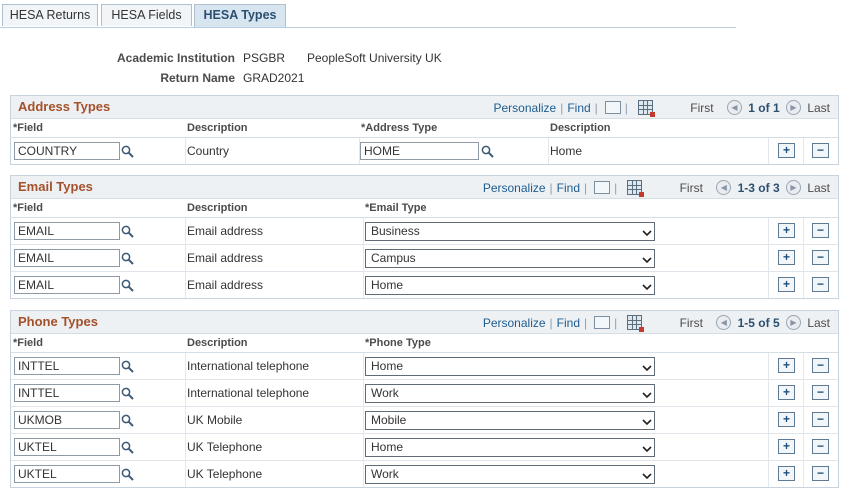 The height and width of the screenshot is (490, 842). What do you see at coordinates (758, 322) in the screenshot?
I see `row-count: 1-5 of 5` at bounding box center [758, 322].